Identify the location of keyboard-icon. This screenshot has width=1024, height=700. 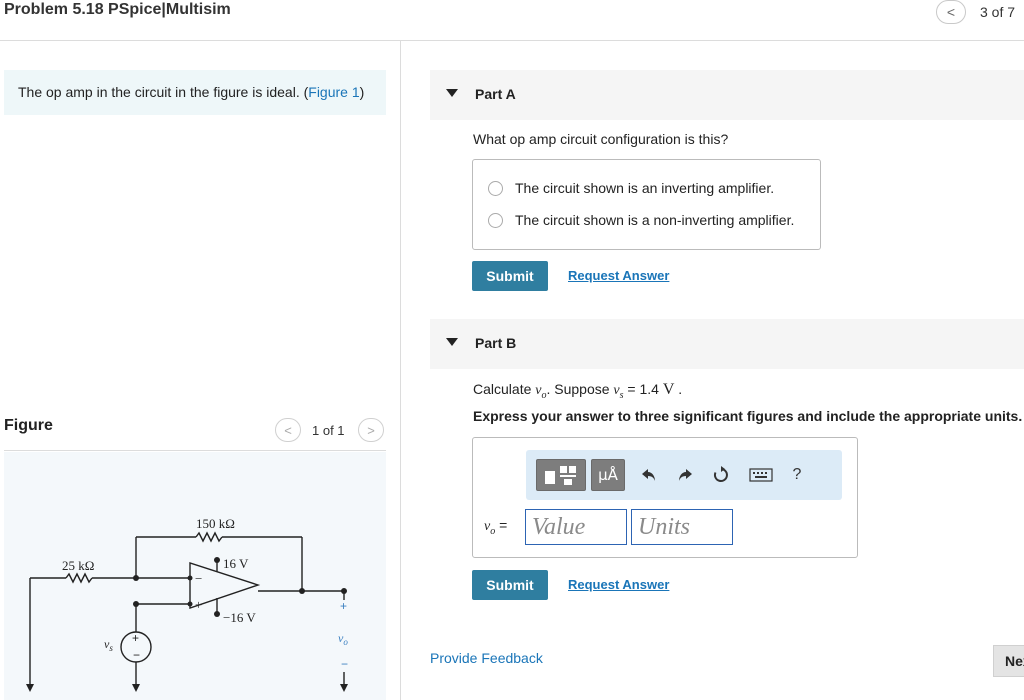
(761, 475).